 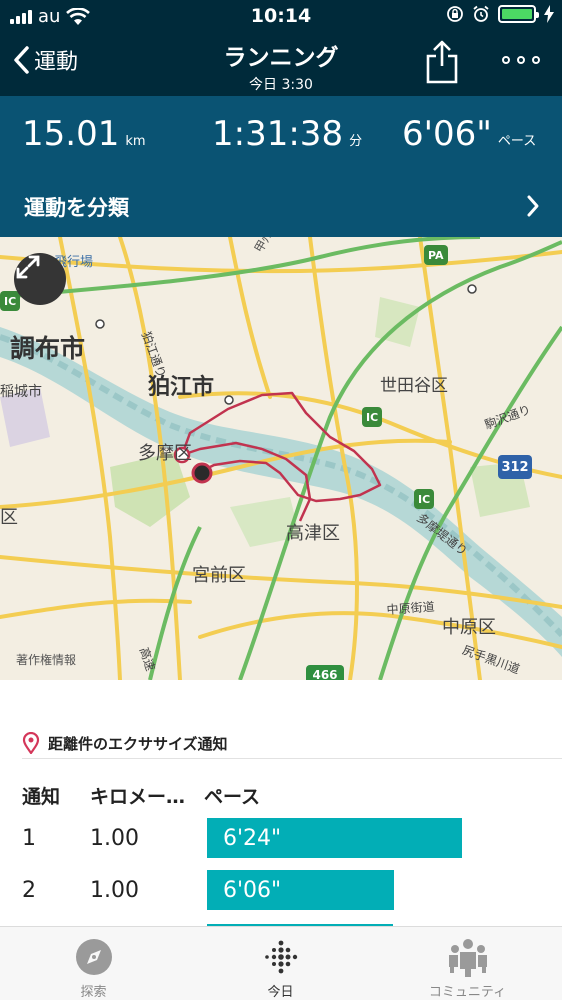 What do you see at coordinates (29, 838) in the screenshot?
I see `split-index: 1` at bounding box center [29, 838].